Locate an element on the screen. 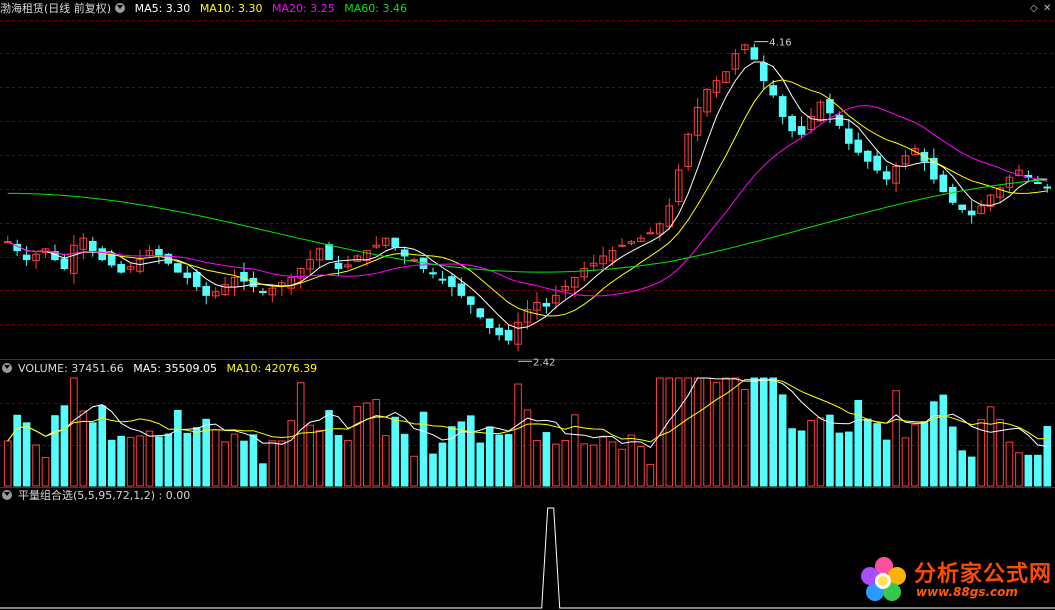 The height and width of the screenshot is (610, 1055). volume-ma5: MA5: 35509.05 is located at coordinates (175, 368).